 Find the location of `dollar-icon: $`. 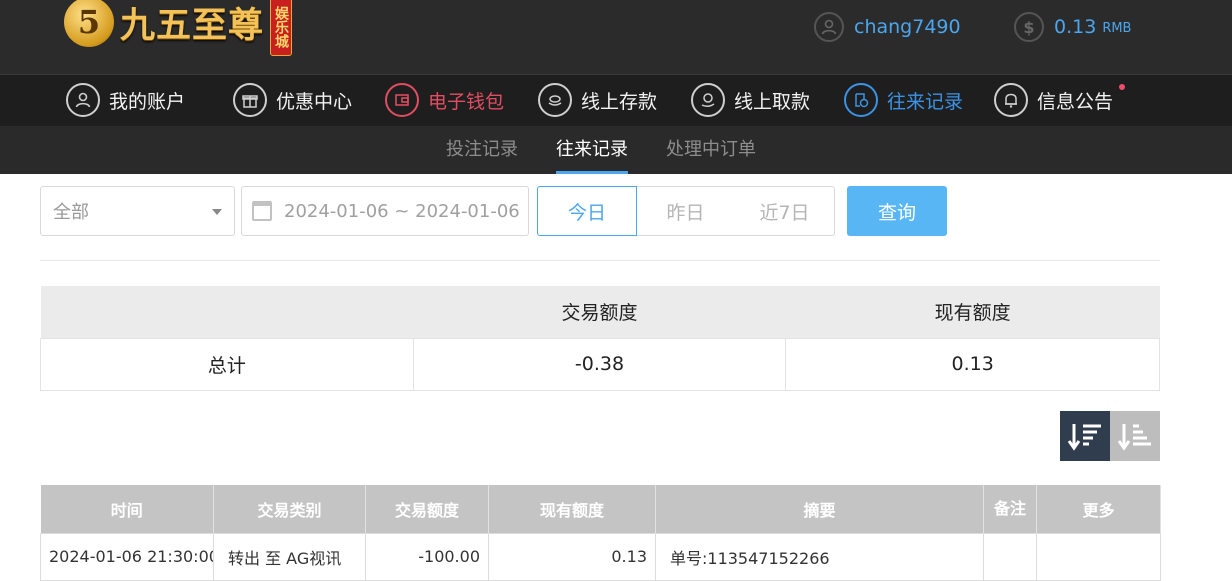

dollar-icon: $ is located at coordinates (1029, 27).